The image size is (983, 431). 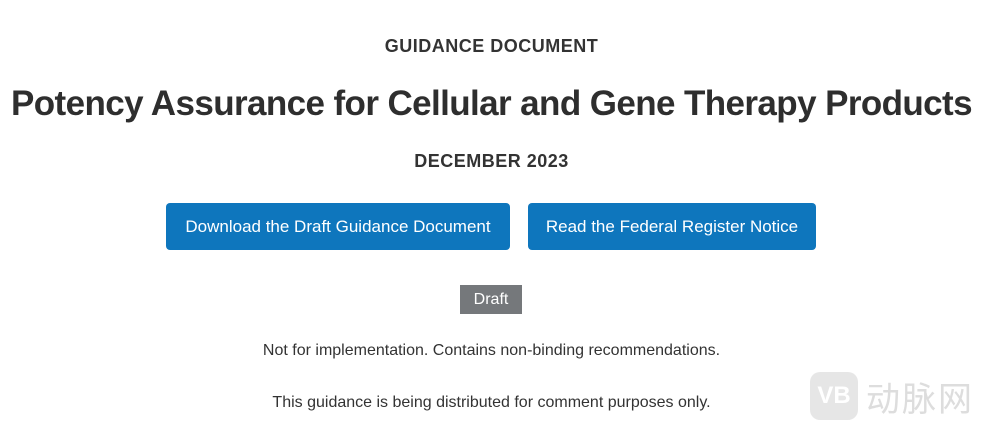 What do you see at coordinates (834, 396) in the screenshot?
I see `watermark-logo-icon: VB` at bounding box center [834, 396].